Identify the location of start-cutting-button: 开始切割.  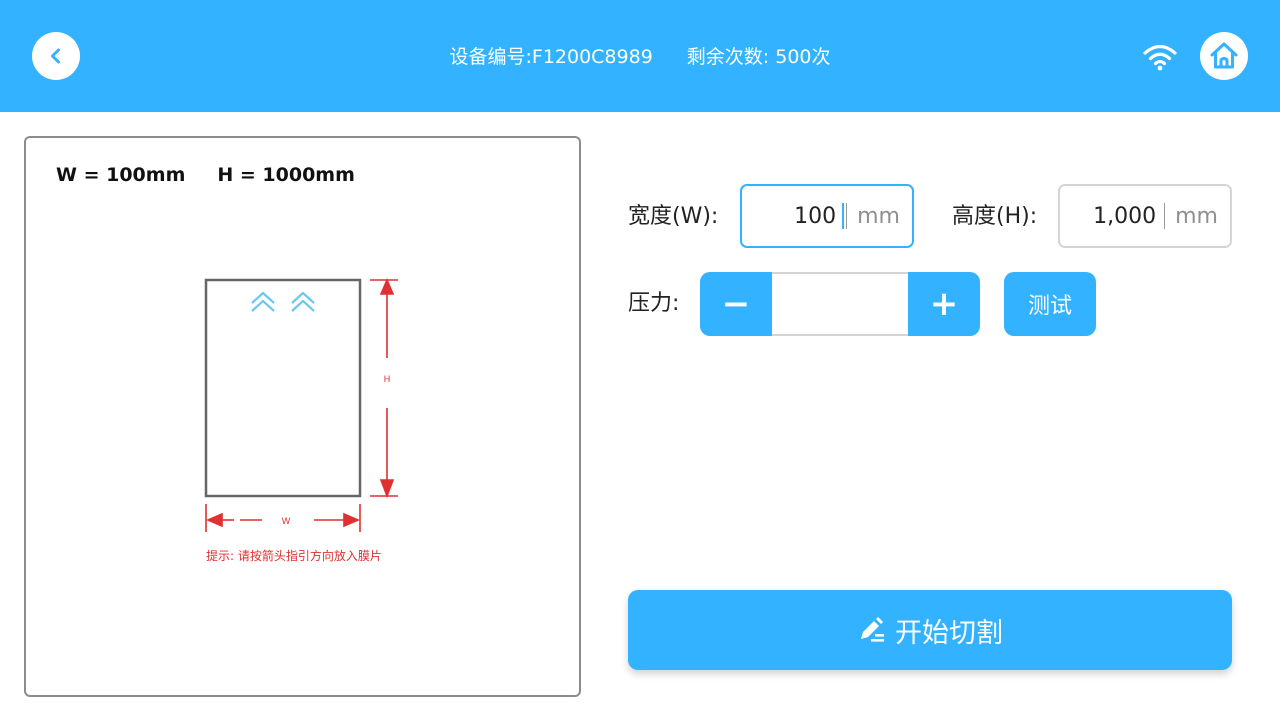
(930, 630).